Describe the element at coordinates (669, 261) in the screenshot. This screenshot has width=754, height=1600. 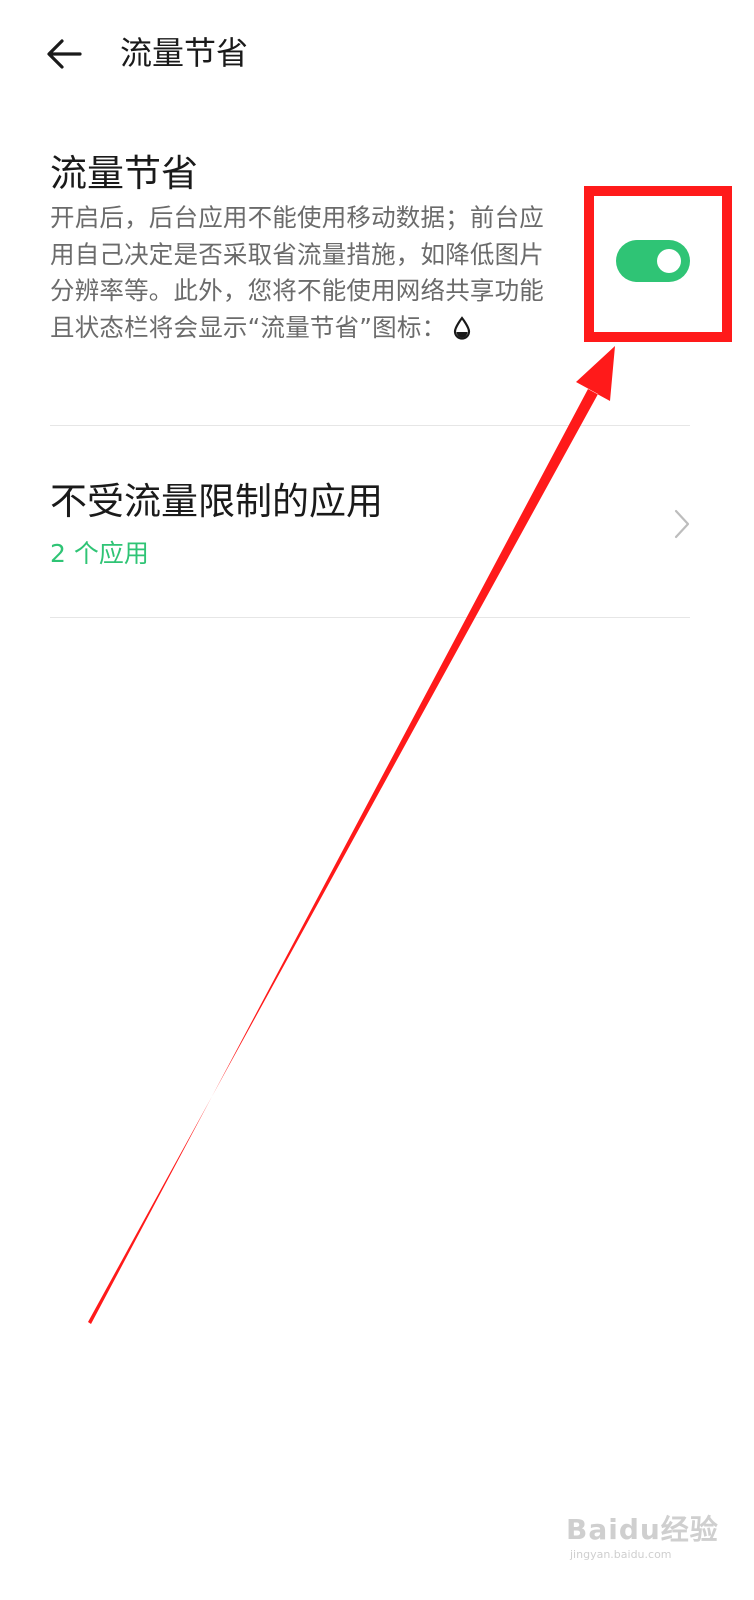
I see `toggle-knob` at that location.